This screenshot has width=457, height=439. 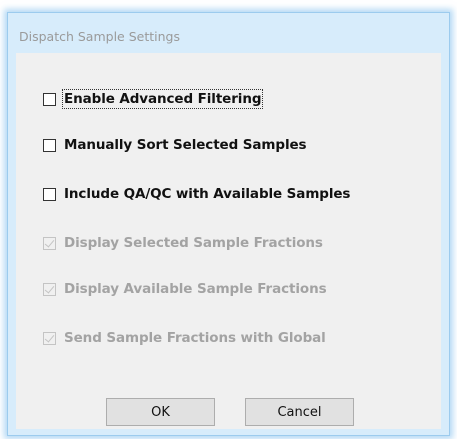 I want to click on checkbox-send-sample-fractions-with-global, so click(x=49, y=338).